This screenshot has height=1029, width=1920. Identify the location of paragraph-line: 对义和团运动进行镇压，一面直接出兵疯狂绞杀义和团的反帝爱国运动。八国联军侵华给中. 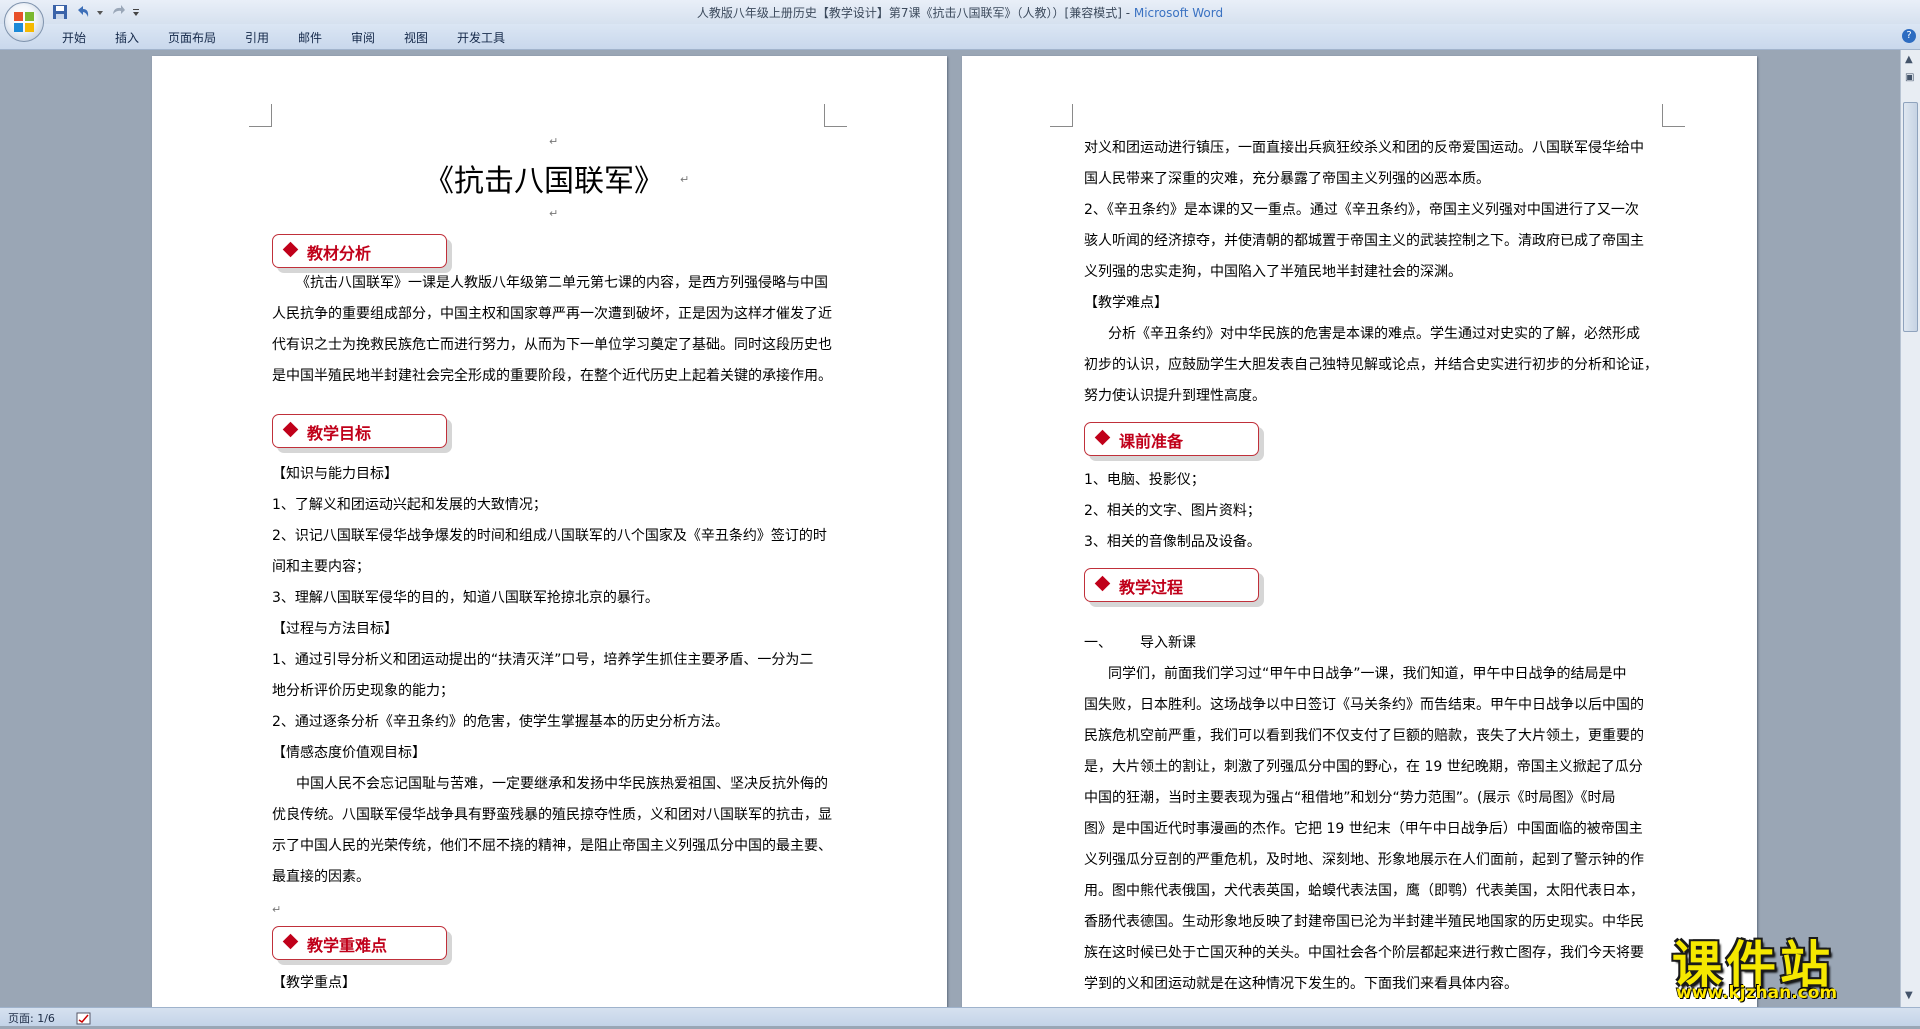
(1364, 148).